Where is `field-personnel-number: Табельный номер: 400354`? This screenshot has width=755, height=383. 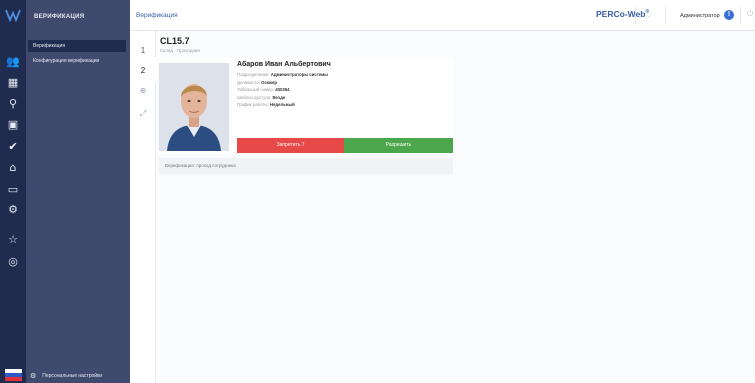 field-personnel-number: Табельный номер: 400354 is located at coordinates (263, 90).